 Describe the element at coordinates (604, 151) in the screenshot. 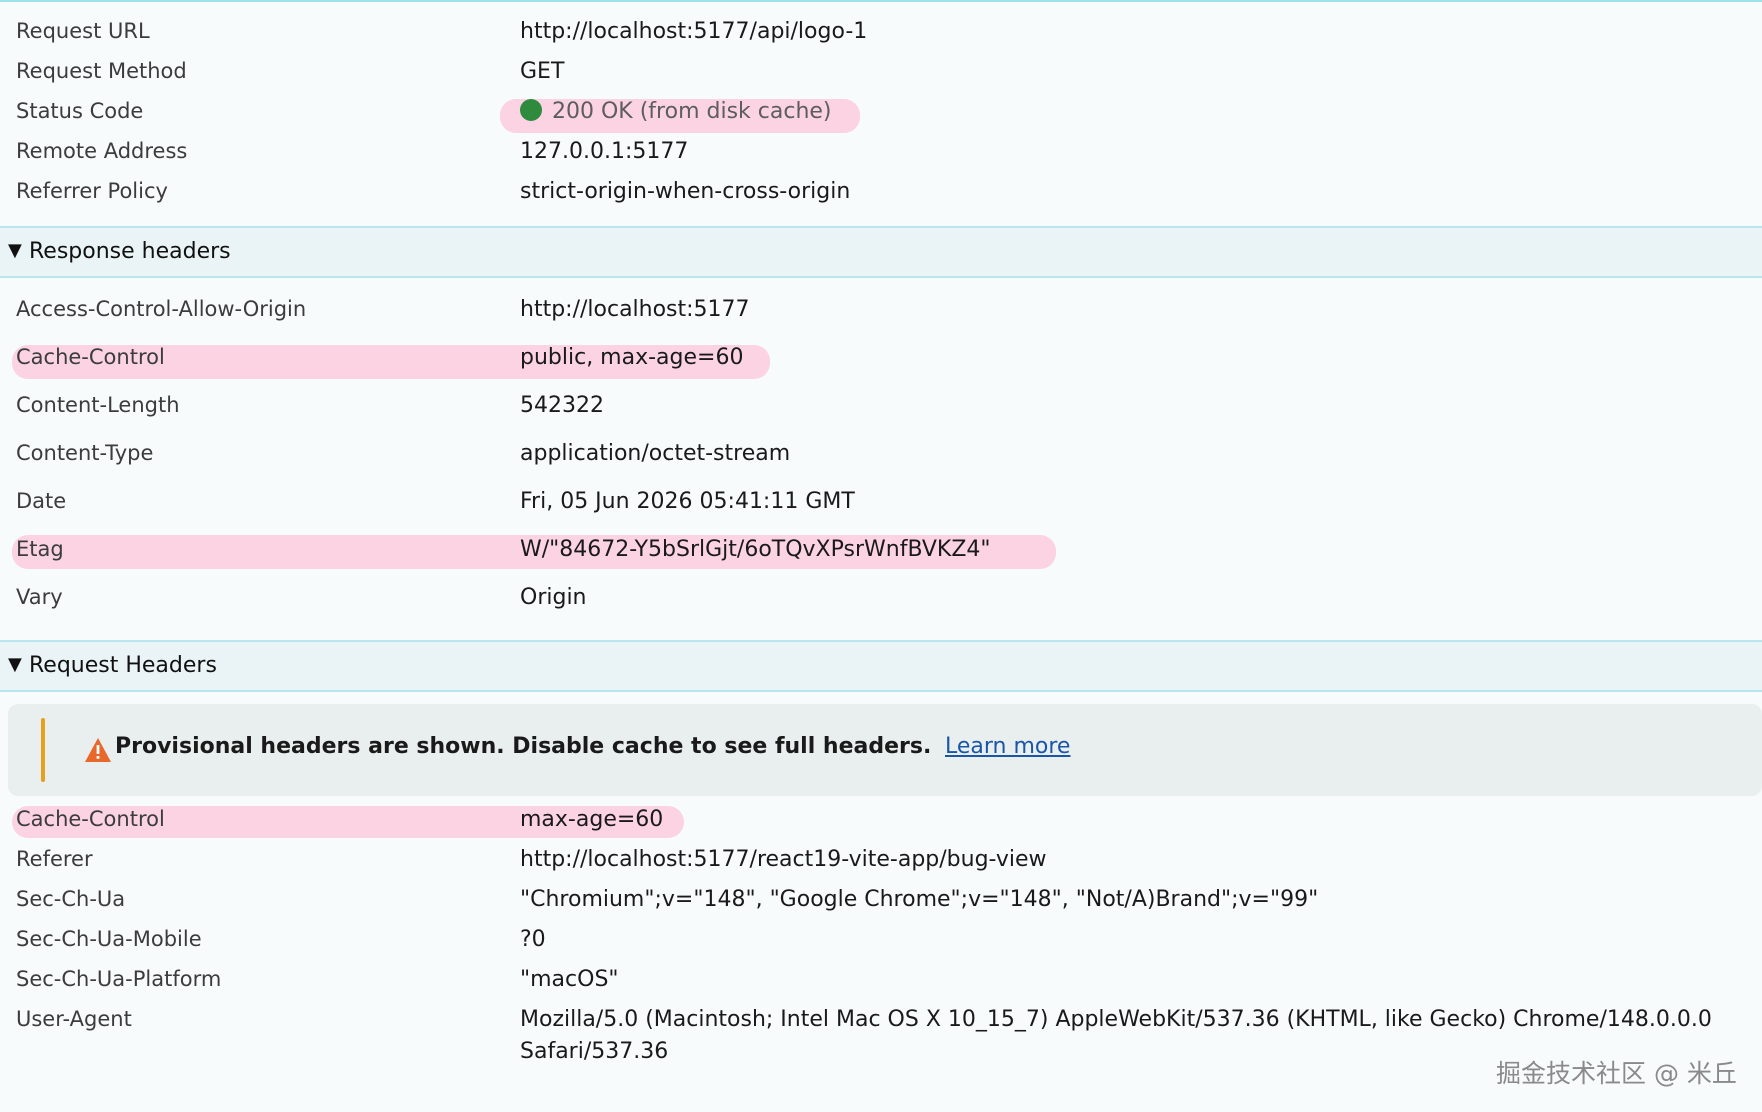

I see `header-value: 127.0.0.1:5177` at that location.